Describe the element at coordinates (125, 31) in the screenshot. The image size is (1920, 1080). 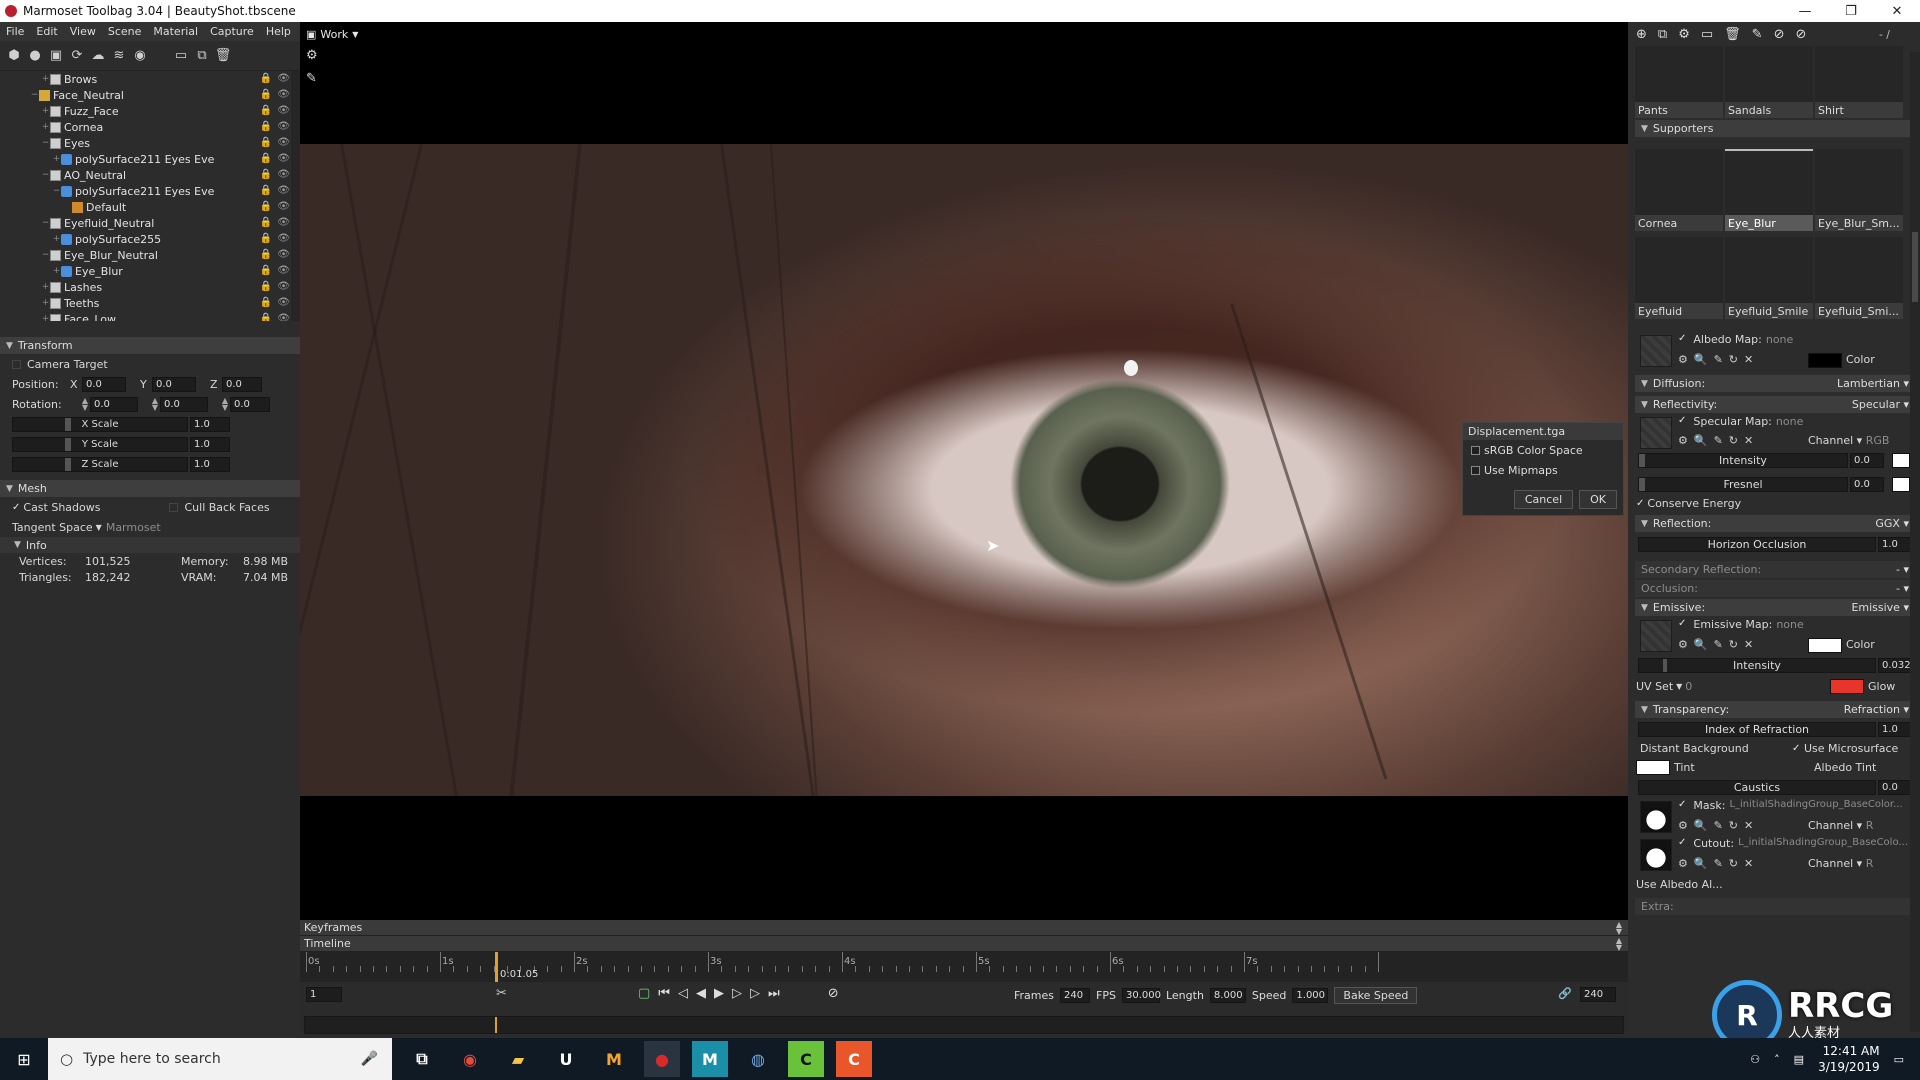
I see `menu-scene: Scene` at that location.